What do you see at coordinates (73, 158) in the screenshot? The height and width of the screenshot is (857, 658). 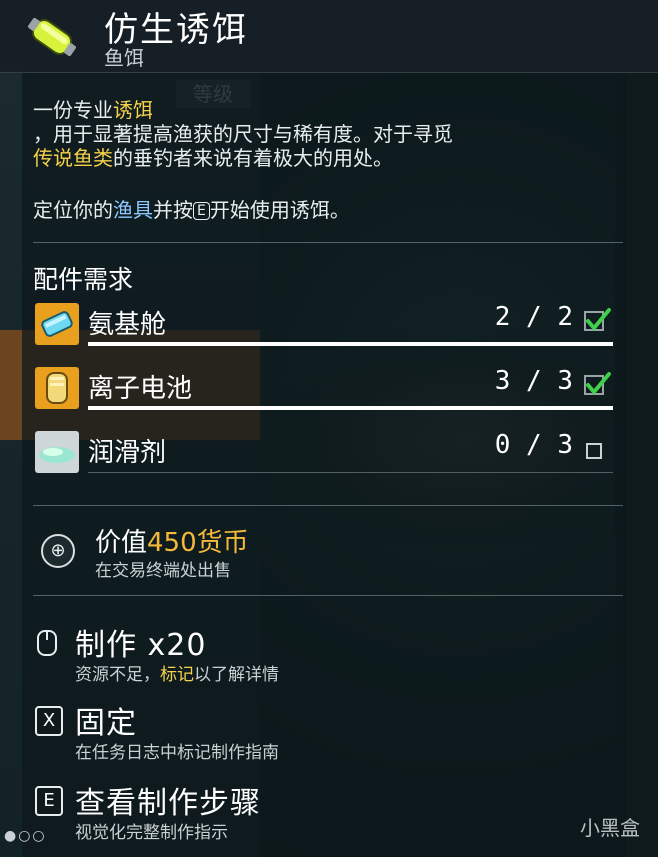 I see `desc-highlight-legendary-fish: 传说鱼类` at bounding box center [73, 158].